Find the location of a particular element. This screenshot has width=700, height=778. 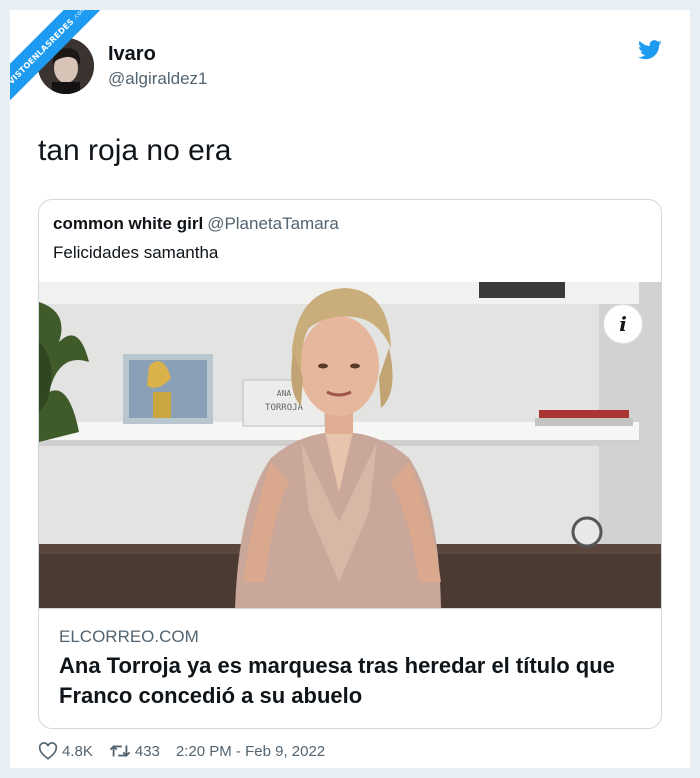

retweet-icon is located at coordinates (120, 751).